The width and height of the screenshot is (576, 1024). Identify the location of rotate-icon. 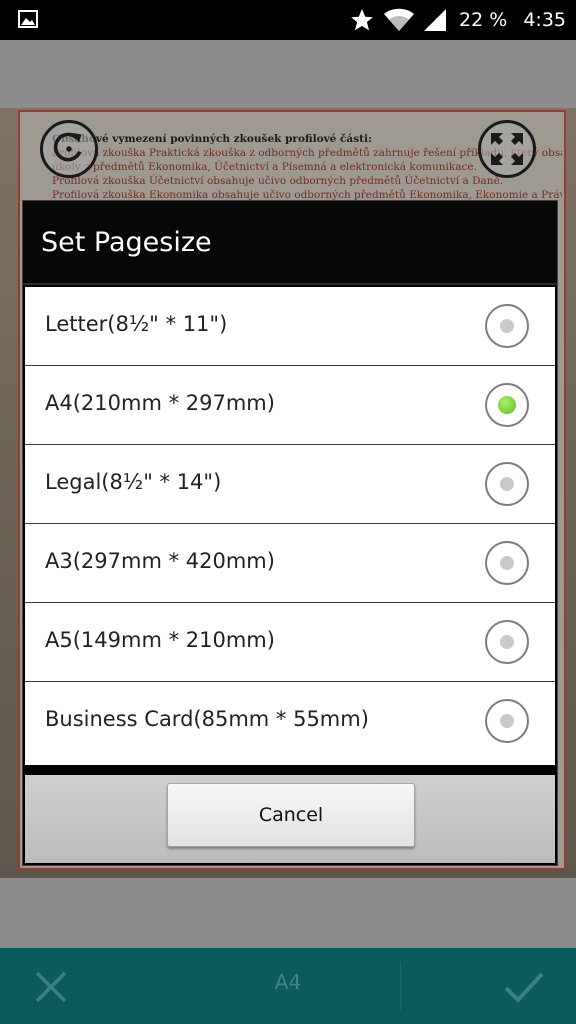
(67, 147).